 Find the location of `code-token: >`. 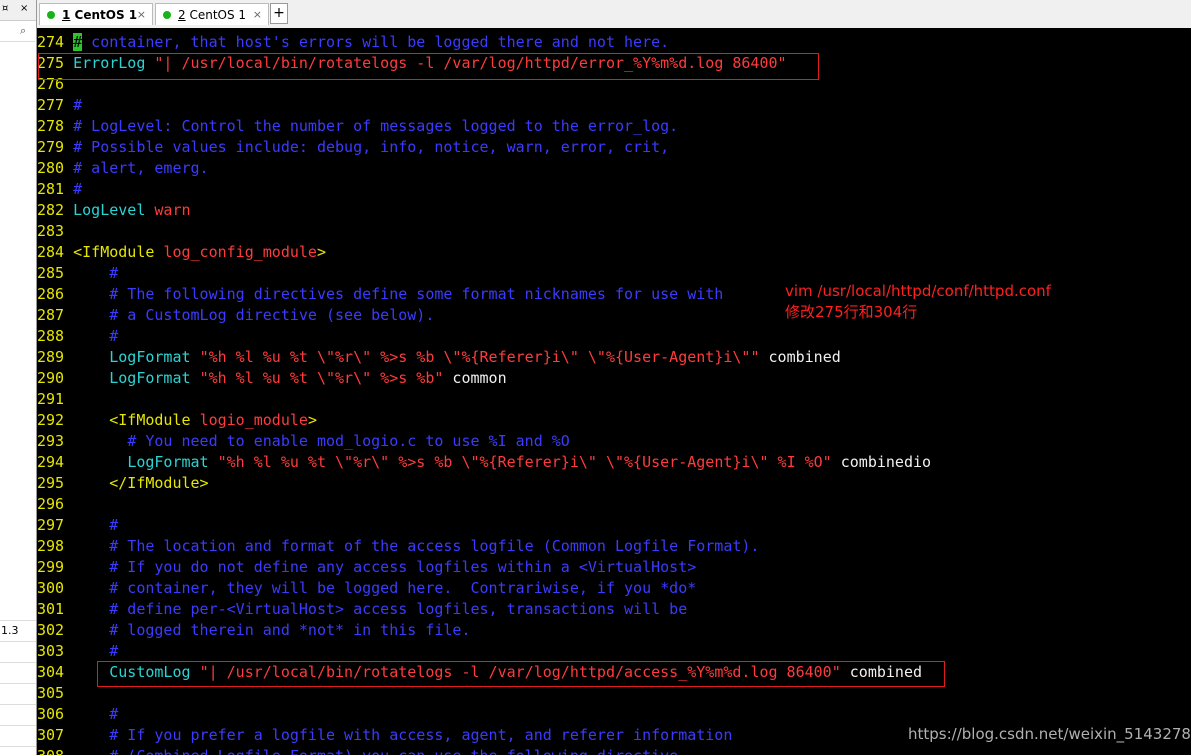

code-token: > is located at coordinates (321, 252).